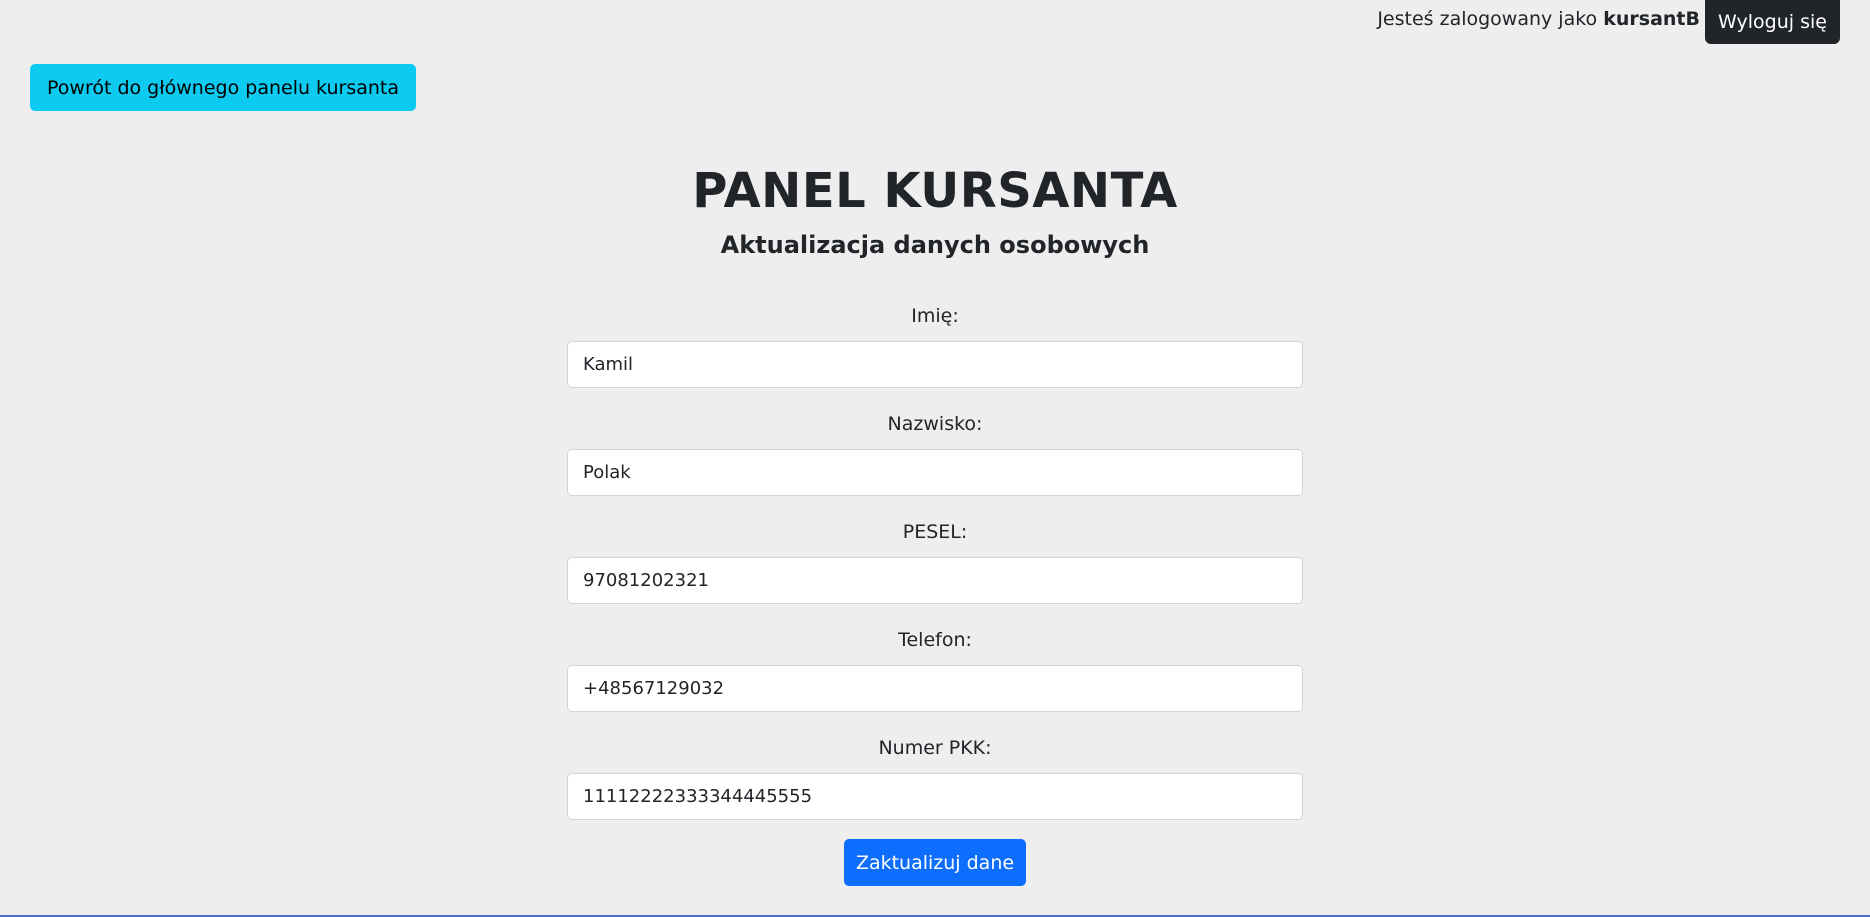 Image resolution: width=1870 pixels, height=917 pixels. What do you see at coordinates (1651, 19) in the screenshot?
I see `logged-in-username: kursantB` at bounding box center [1651, 19].